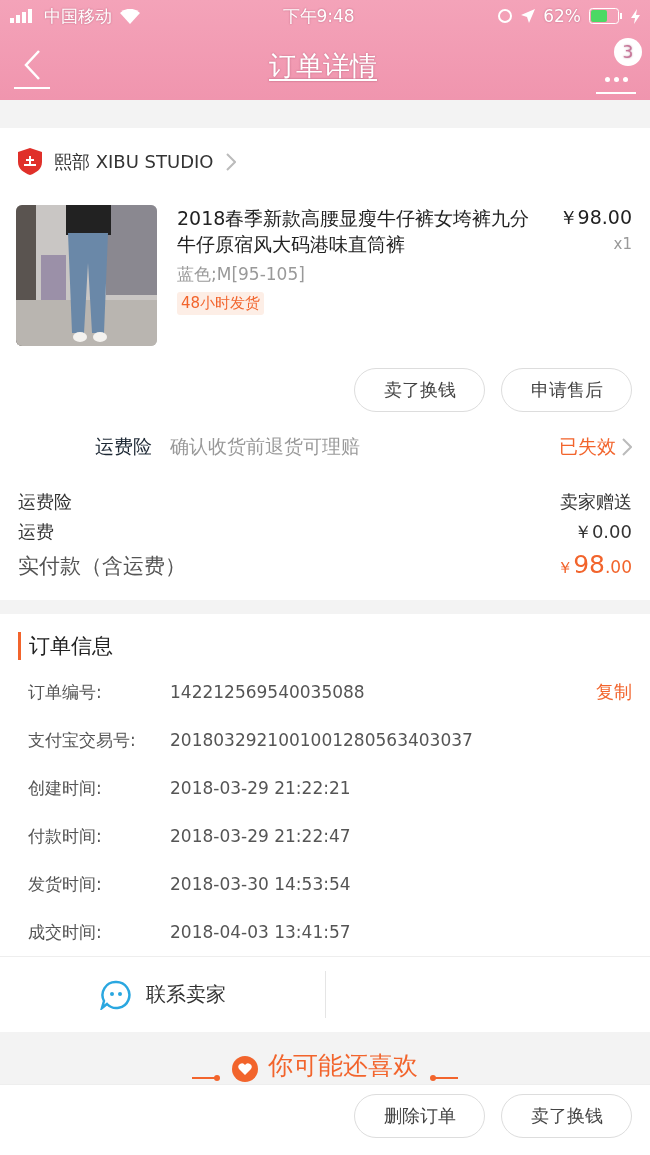 The image size is (650, 1155). I want to click on carrier-name: 中国移动, so click(78, 16).